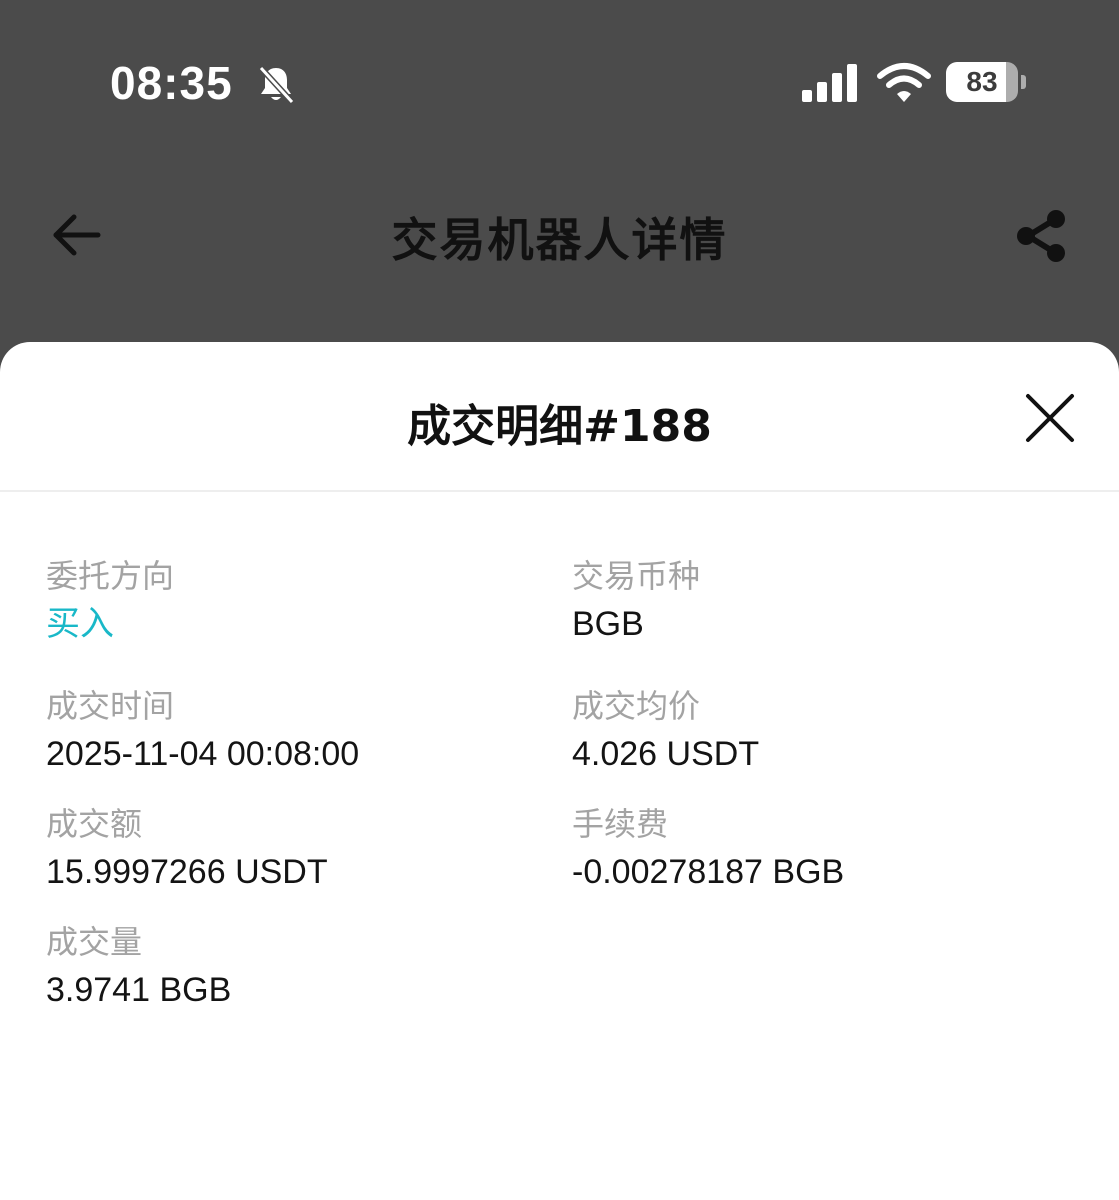 The image size is (1119, 1200). I want to click on field-symbol: 交易币种 BGB, so click(822, 601).